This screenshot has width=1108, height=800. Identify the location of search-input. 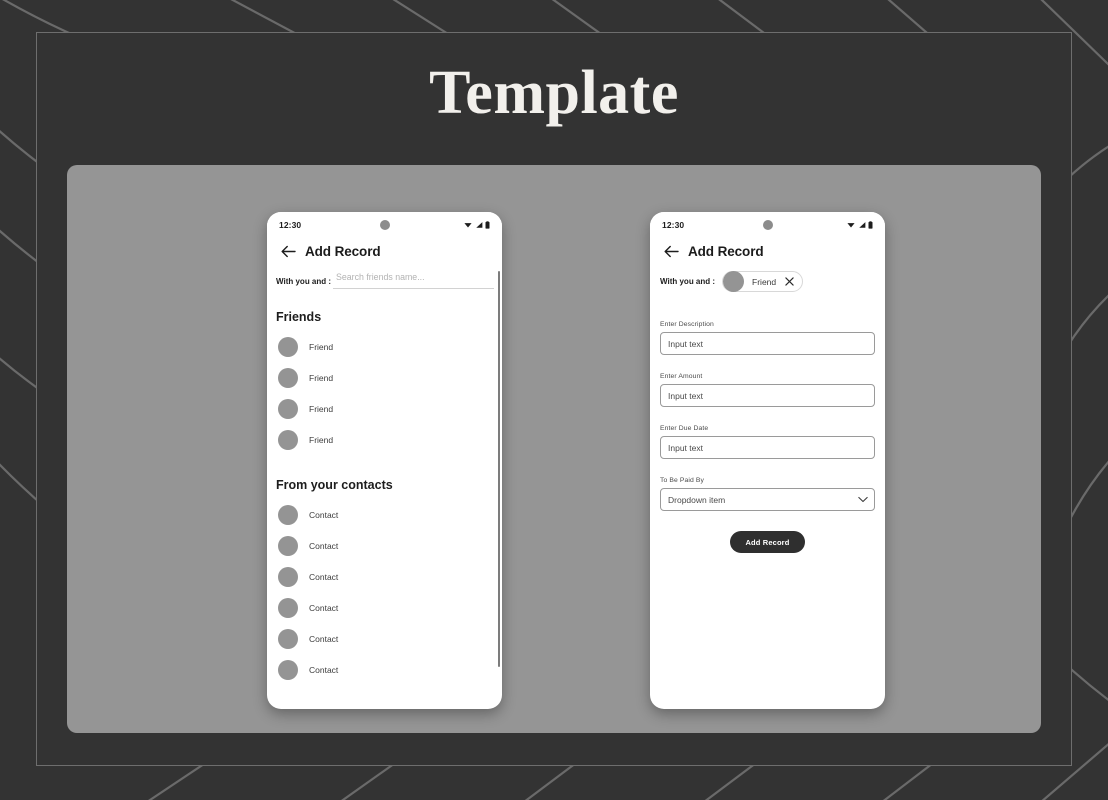
(415, 277).